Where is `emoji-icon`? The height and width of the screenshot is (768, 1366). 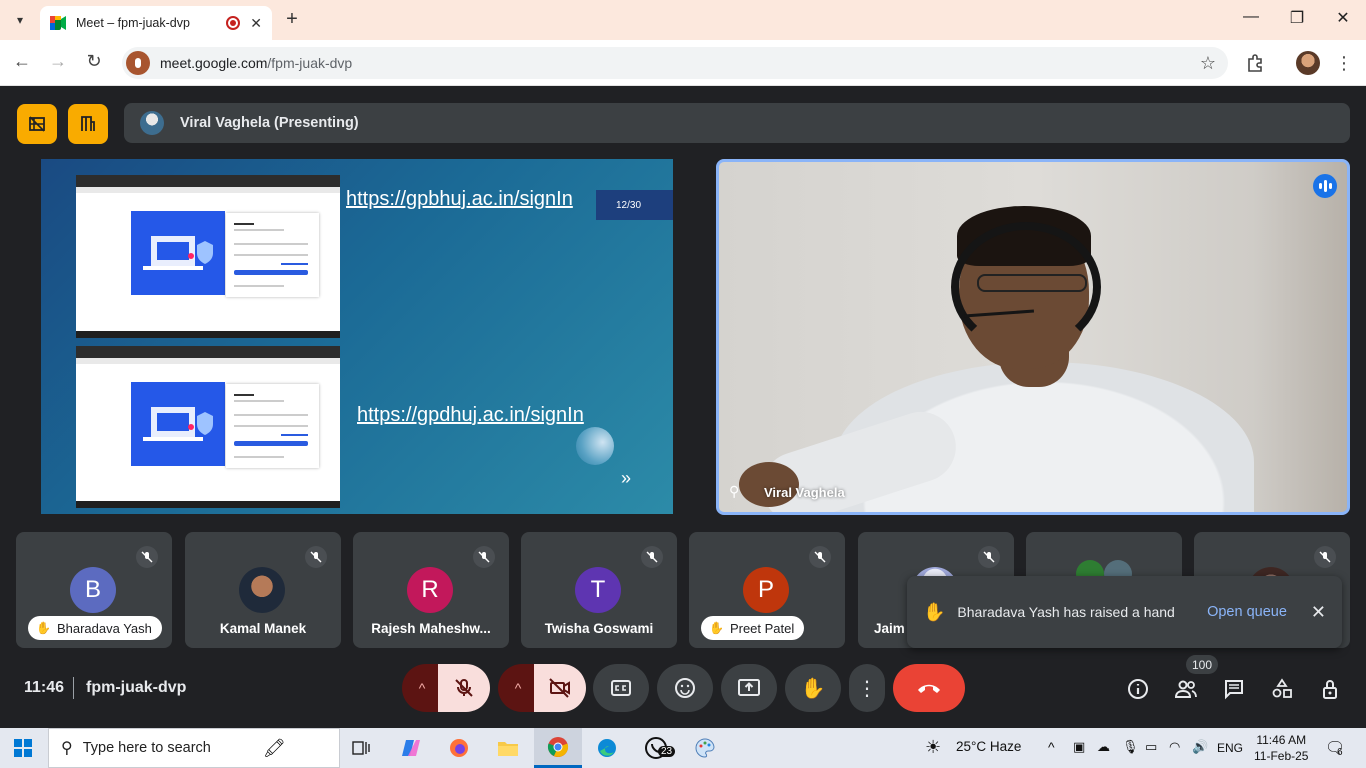
emoji-icon is located at coordinates (685, 688).